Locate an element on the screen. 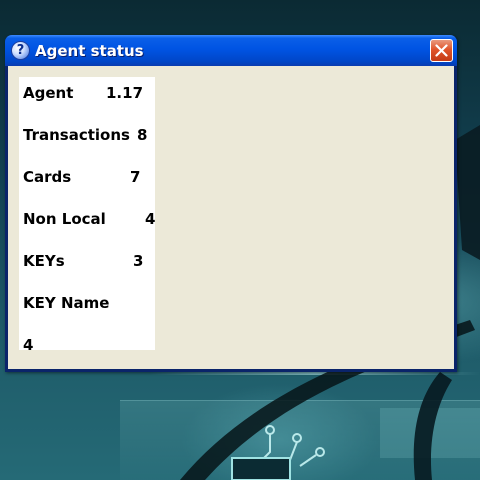 The width and height of the screenshot is (480, 480). status-label: 4 is located at coordinates (28, 345).